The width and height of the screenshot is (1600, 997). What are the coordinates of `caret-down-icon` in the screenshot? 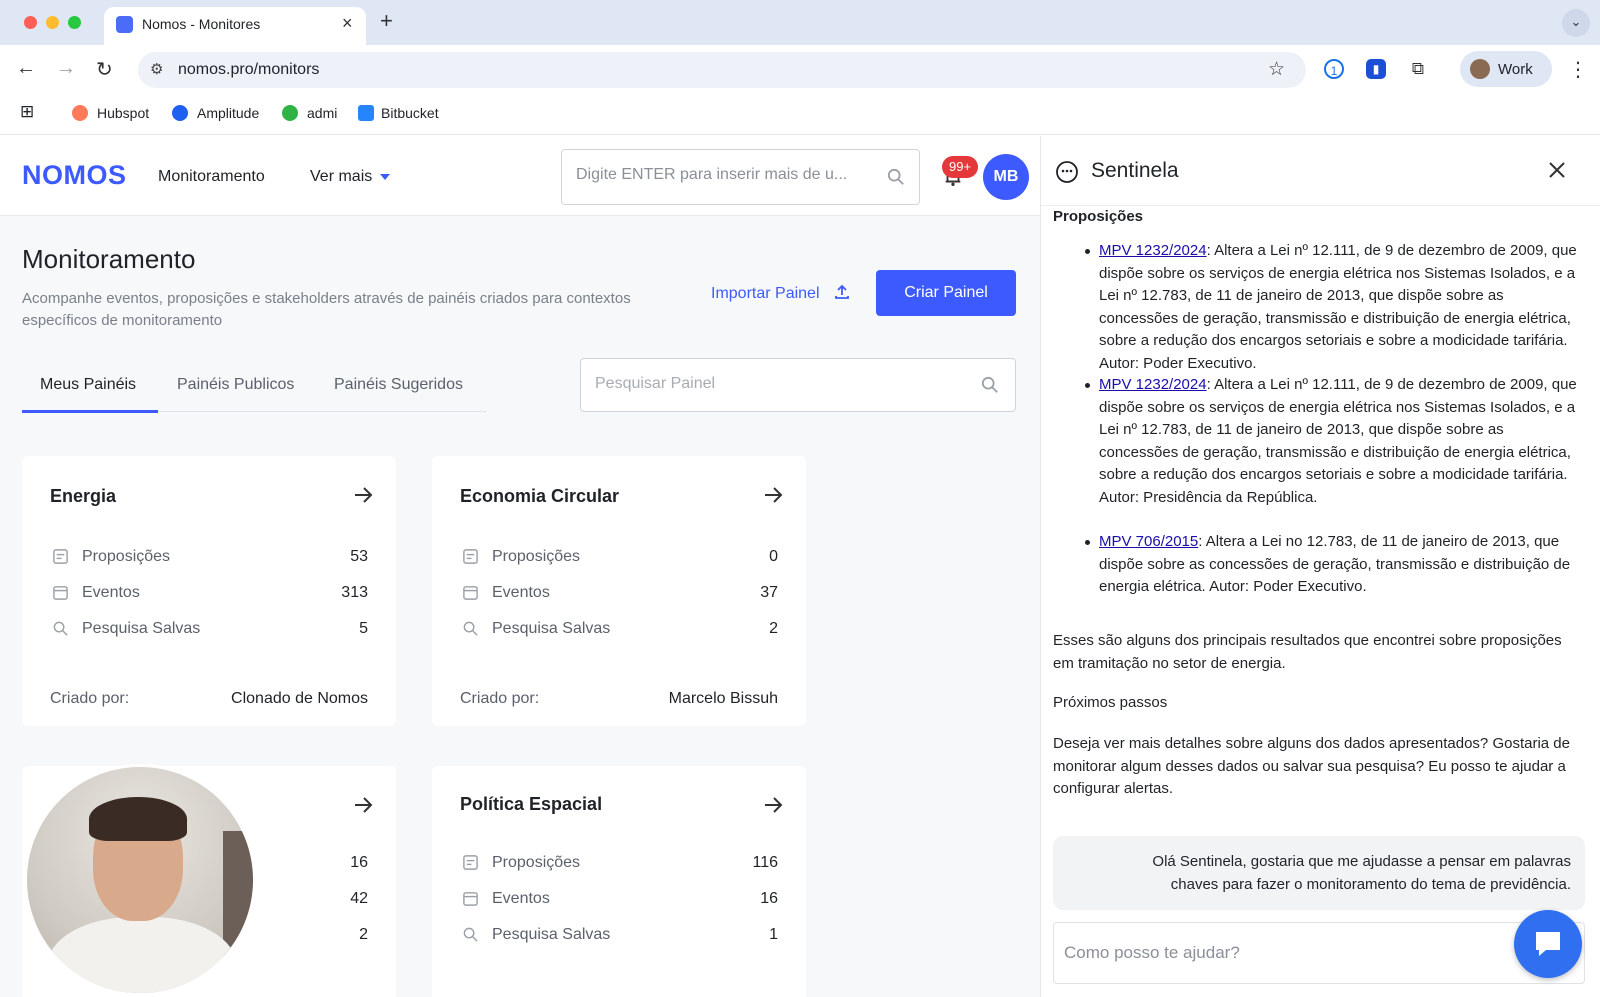 It's located at (385, 176).